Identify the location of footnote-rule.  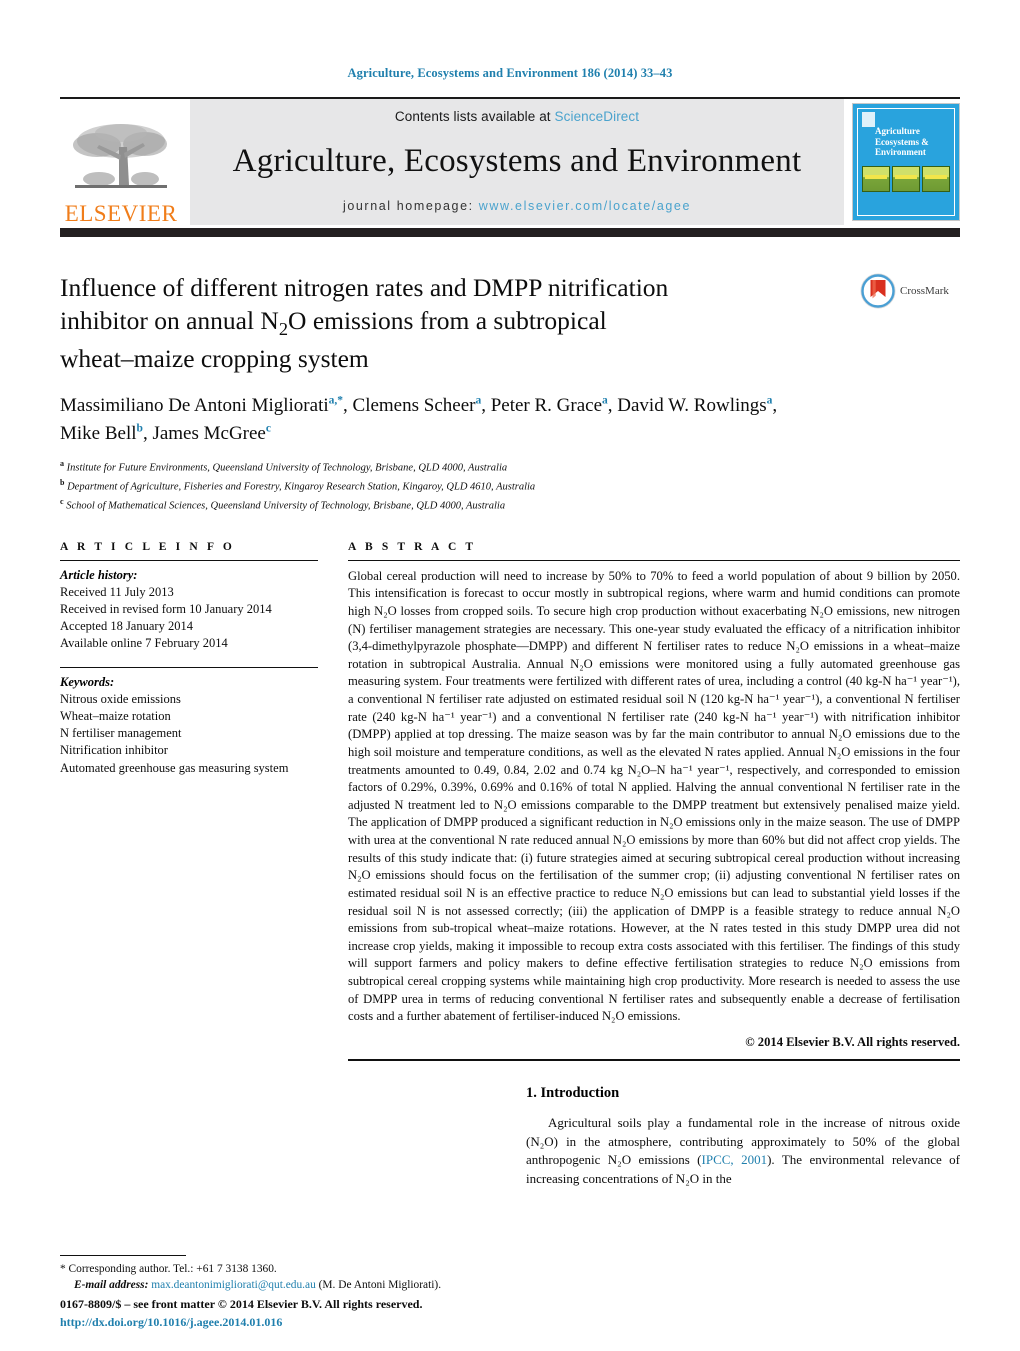
(123, 1255).